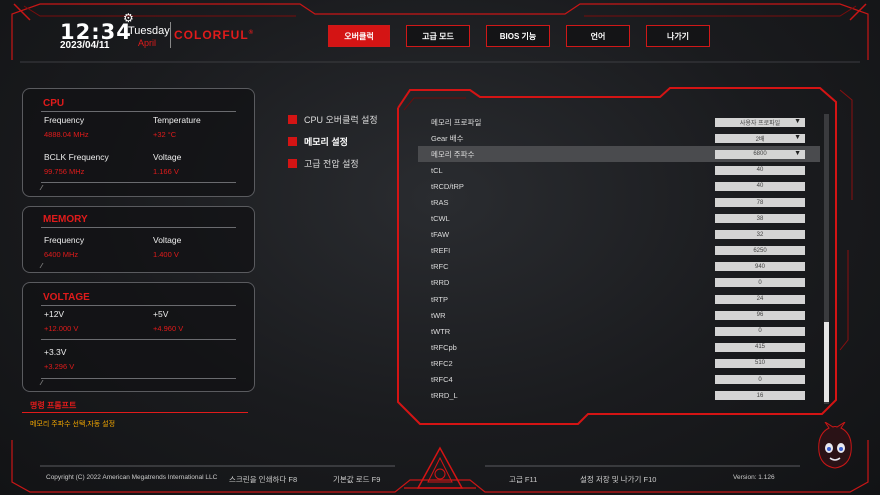 Image resolution: width=880 pixels, height=495 pixels. What do you see at coordinates (85, 45) in the screenshot?
I see `date: 2023/04/11` at bounding box center [85, 45].